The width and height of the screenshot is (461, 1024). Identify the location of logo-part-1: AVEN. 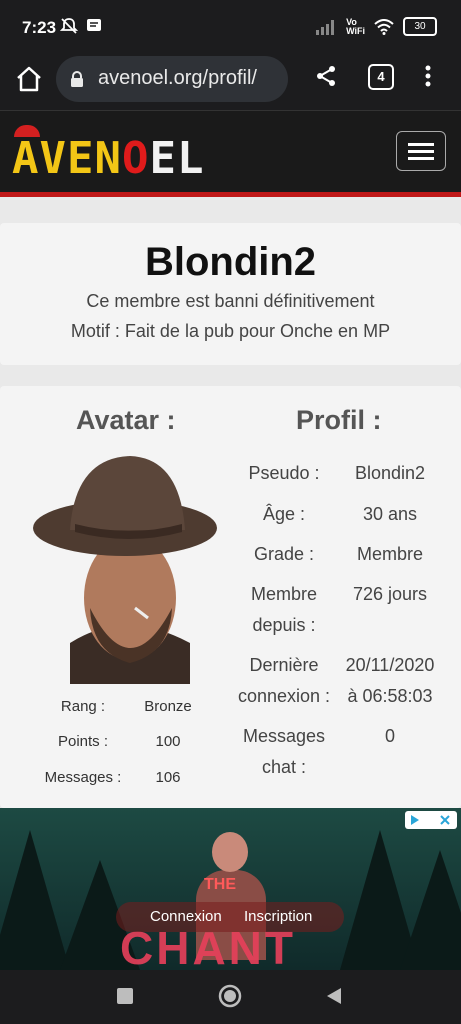
(67, 158).